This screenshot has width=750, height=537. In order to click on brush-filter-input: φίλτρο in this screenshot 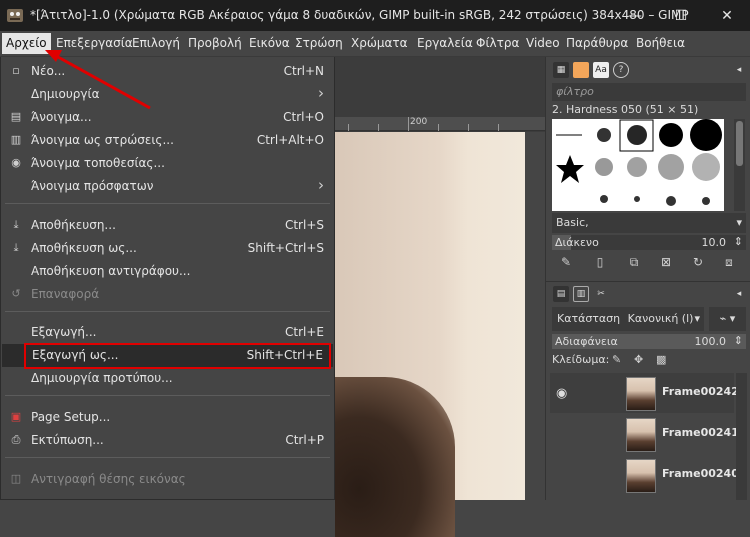, I will do `click(649, 92)`.